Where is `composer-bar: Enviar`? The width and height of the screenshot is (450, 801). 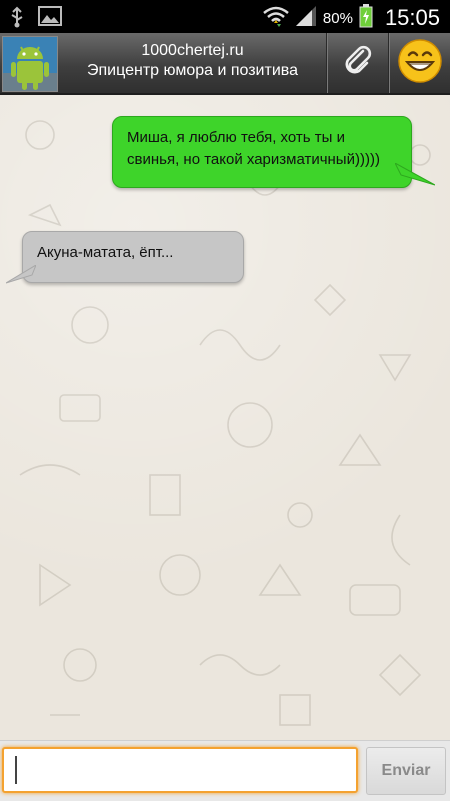
composer-bar: Enviar is located at coordinates (225, 770).